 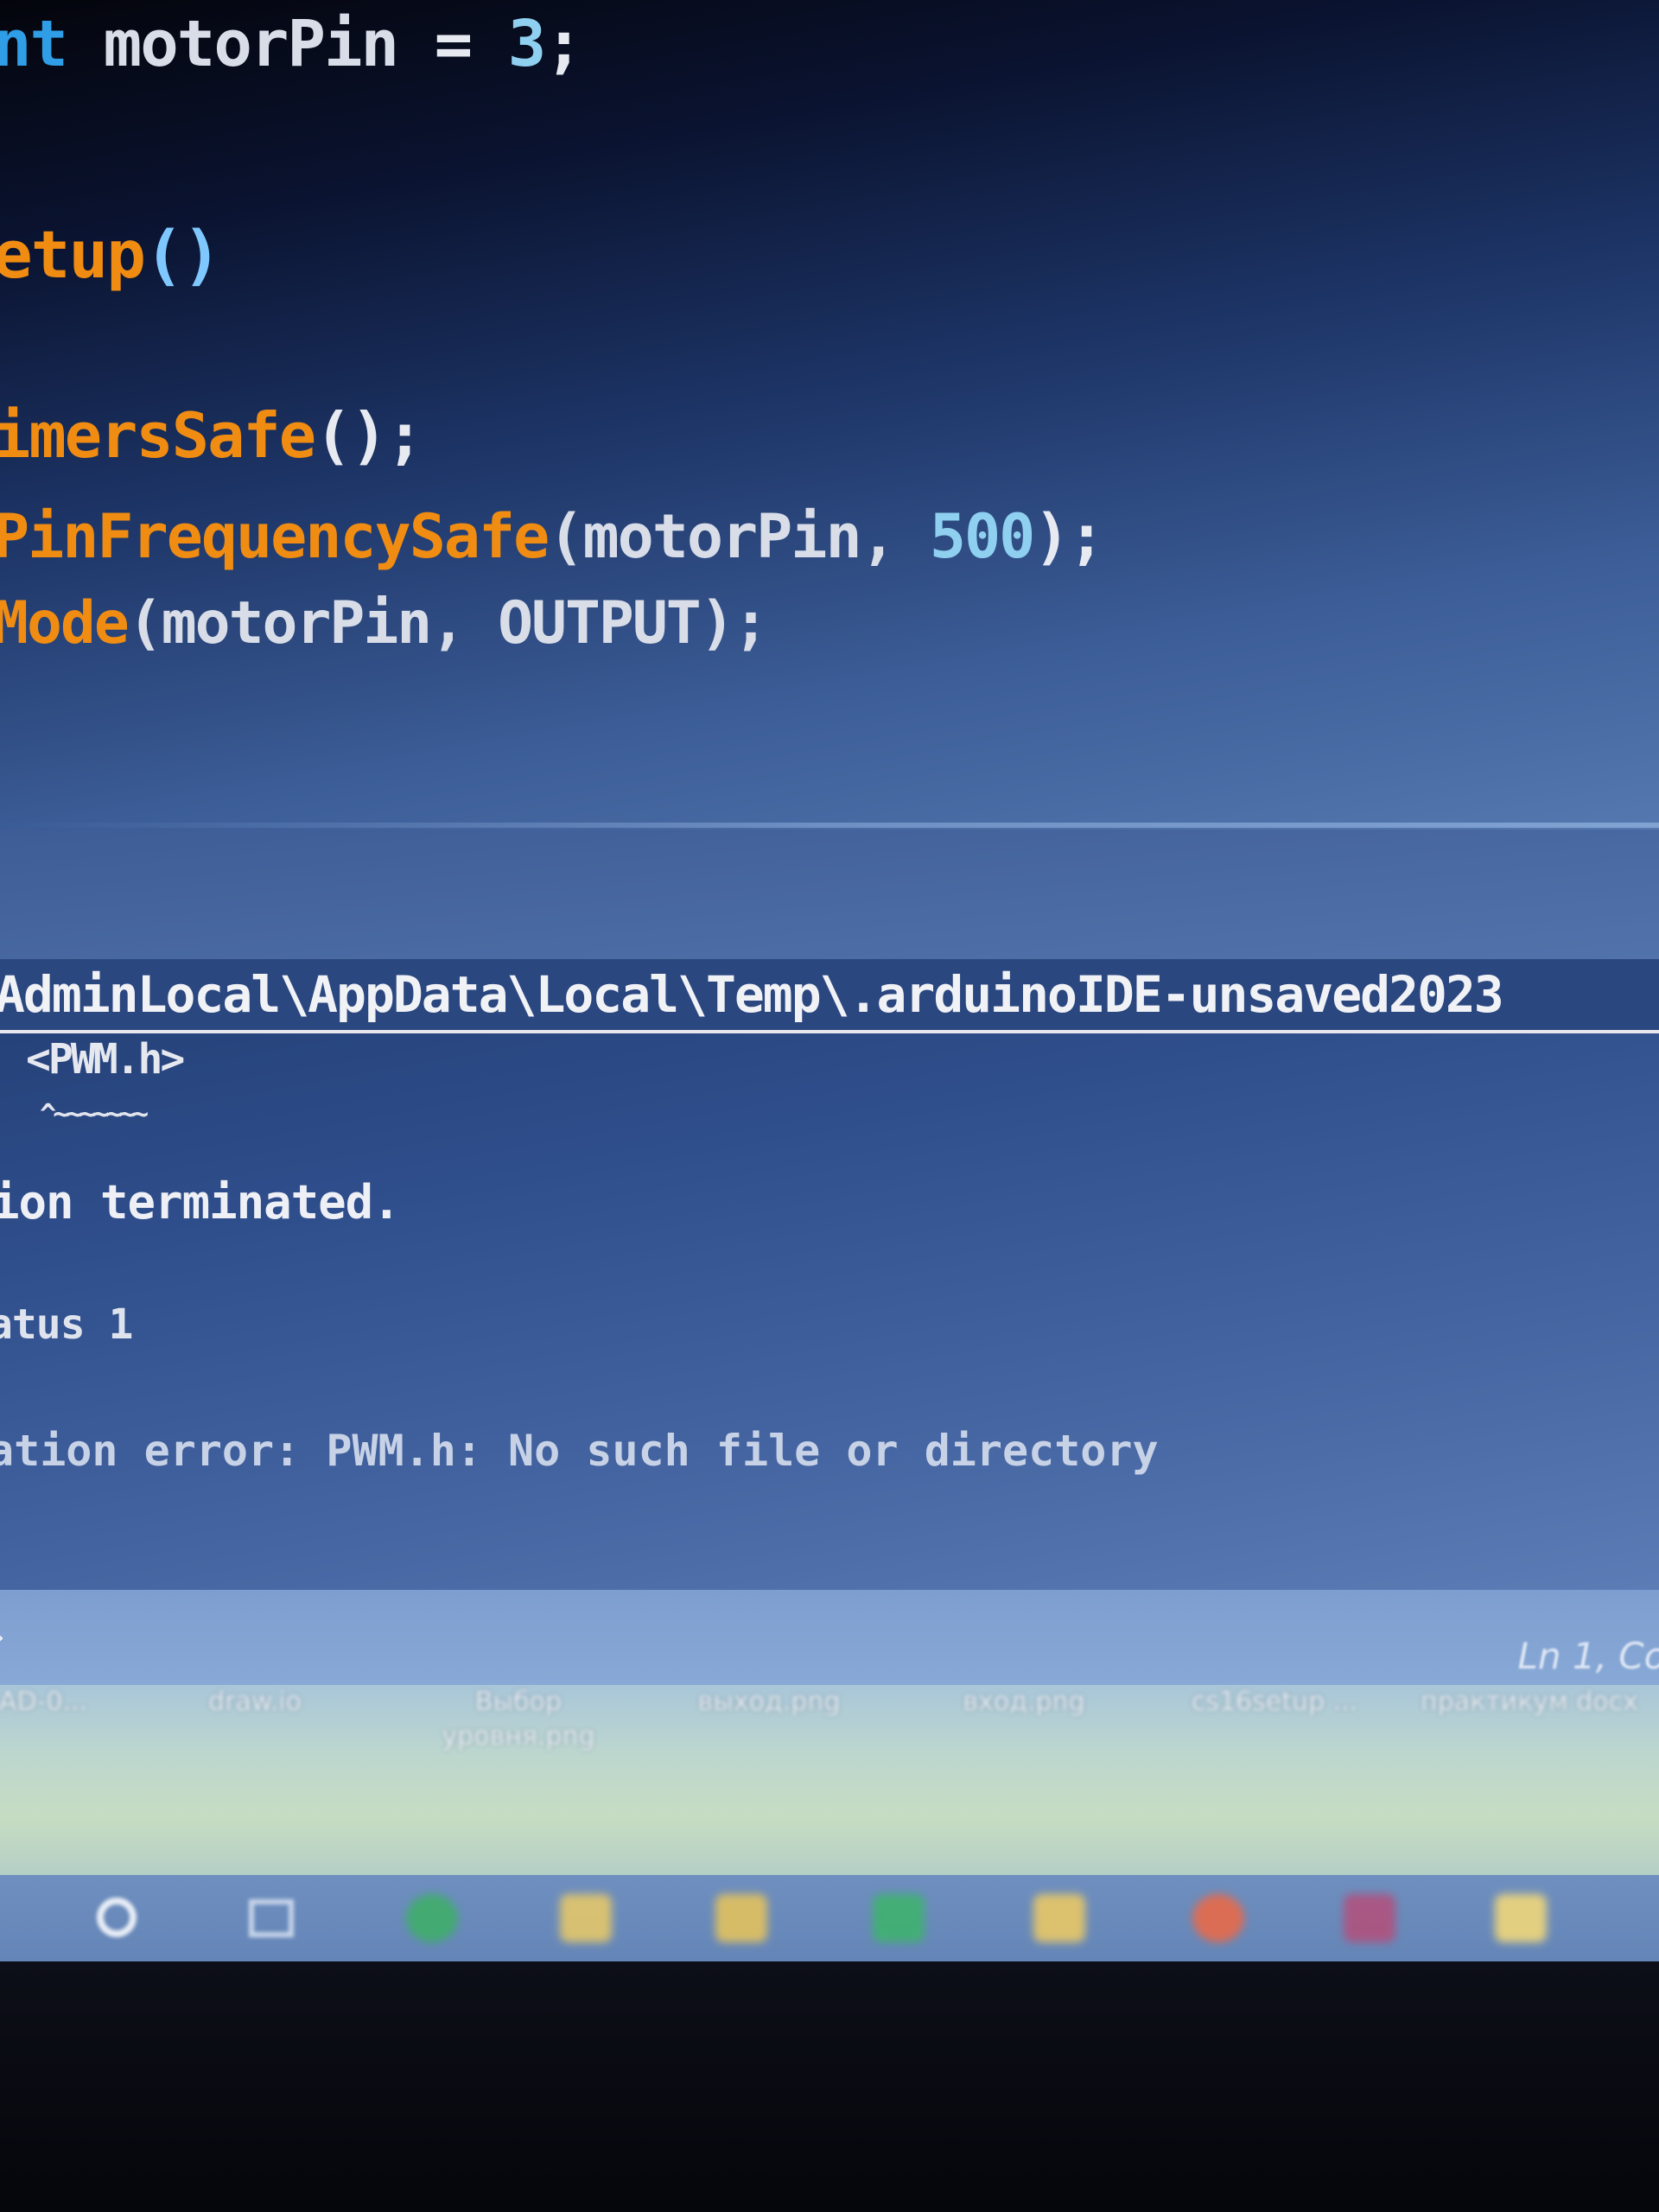 I want to click on code-line-1: nt motorPin = 3;, so click(x=291, y=44).